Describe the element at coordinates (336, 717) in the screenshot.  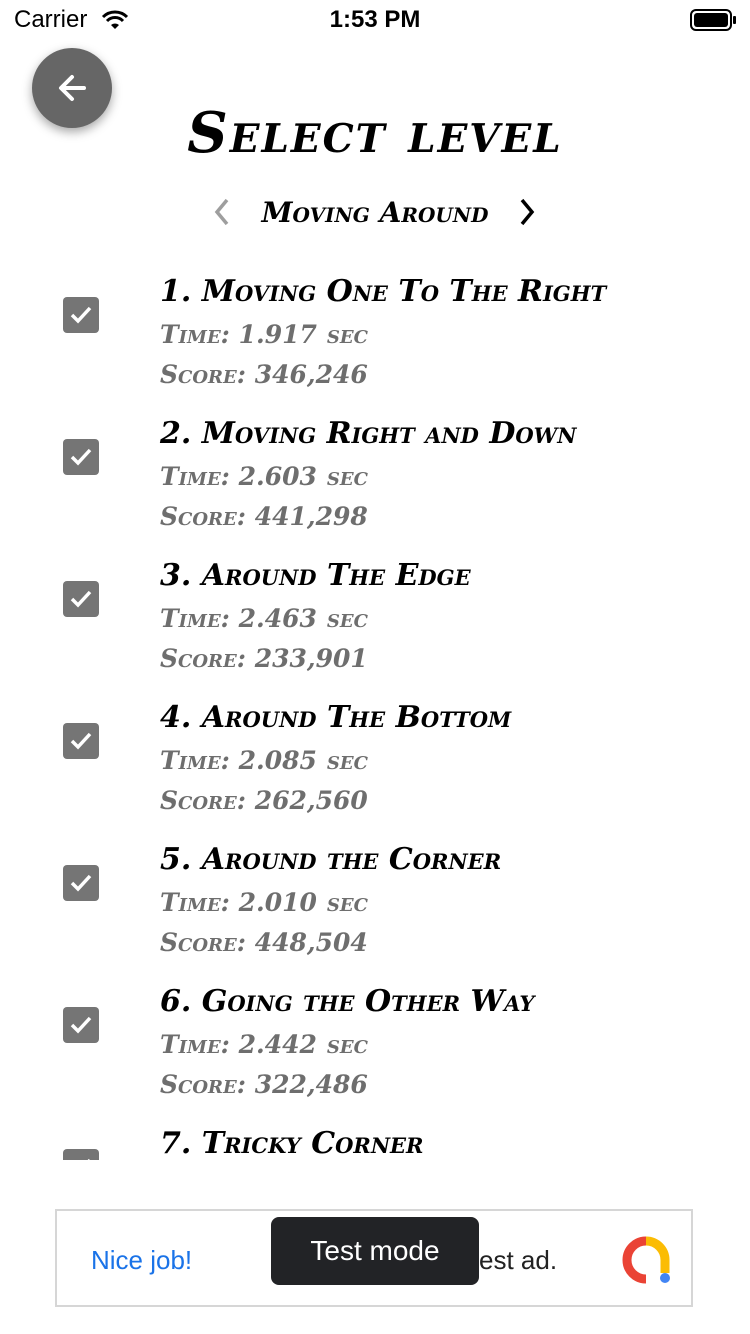
I see `level-title: 4. Around The Bottom` at that location.